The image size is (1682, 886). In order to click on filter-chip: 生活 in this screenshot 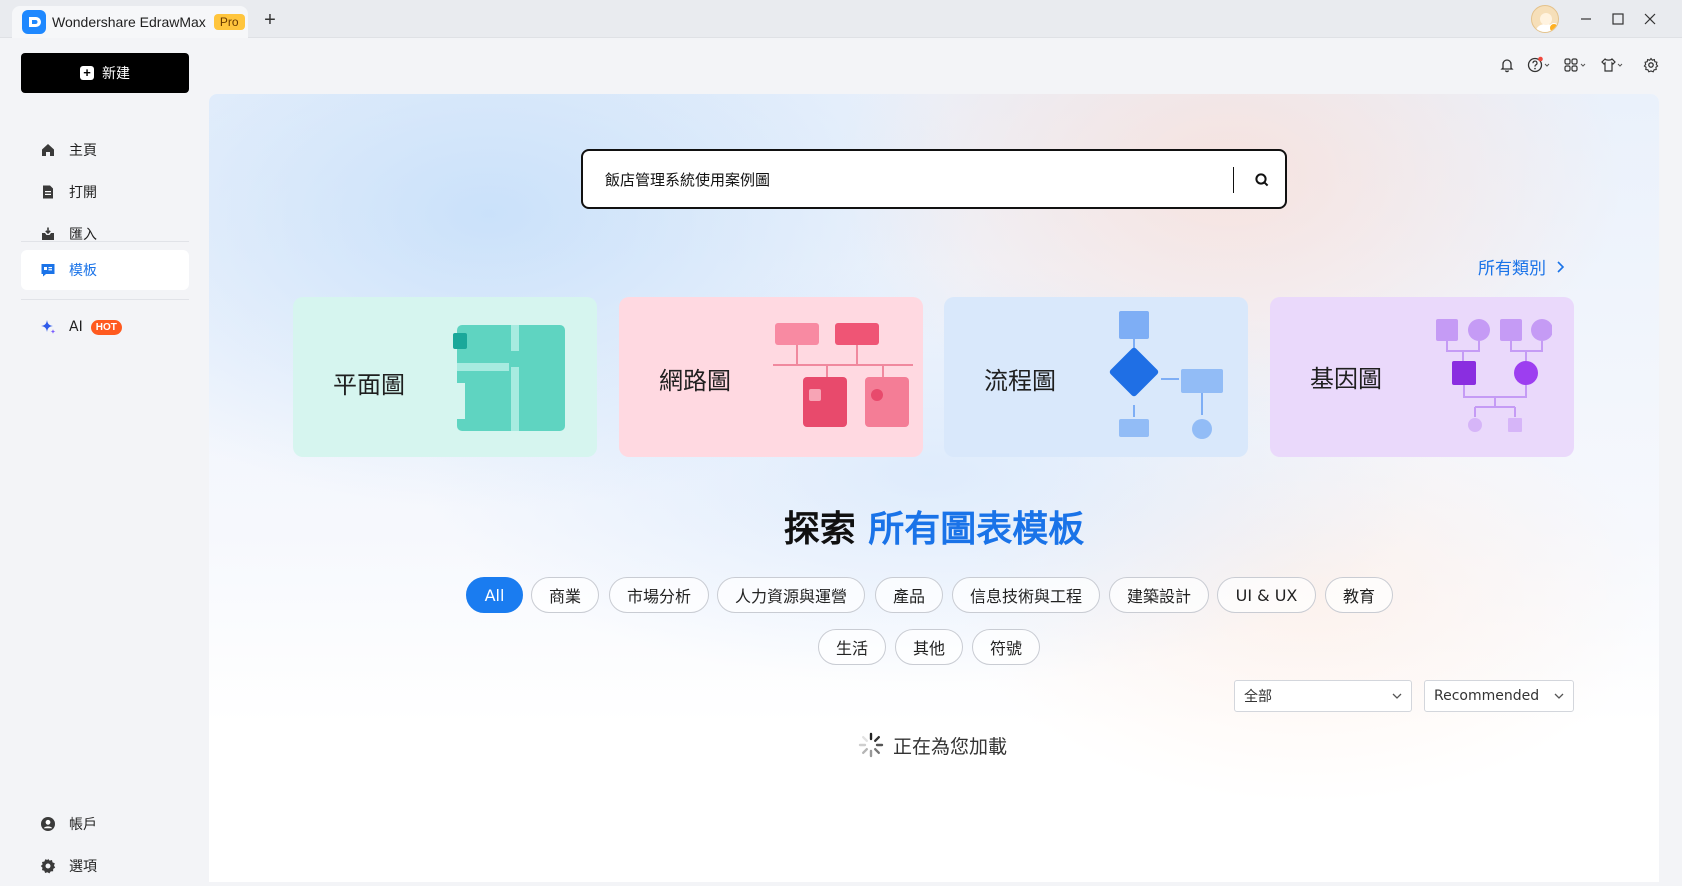, I will do `click(852, 647)`.